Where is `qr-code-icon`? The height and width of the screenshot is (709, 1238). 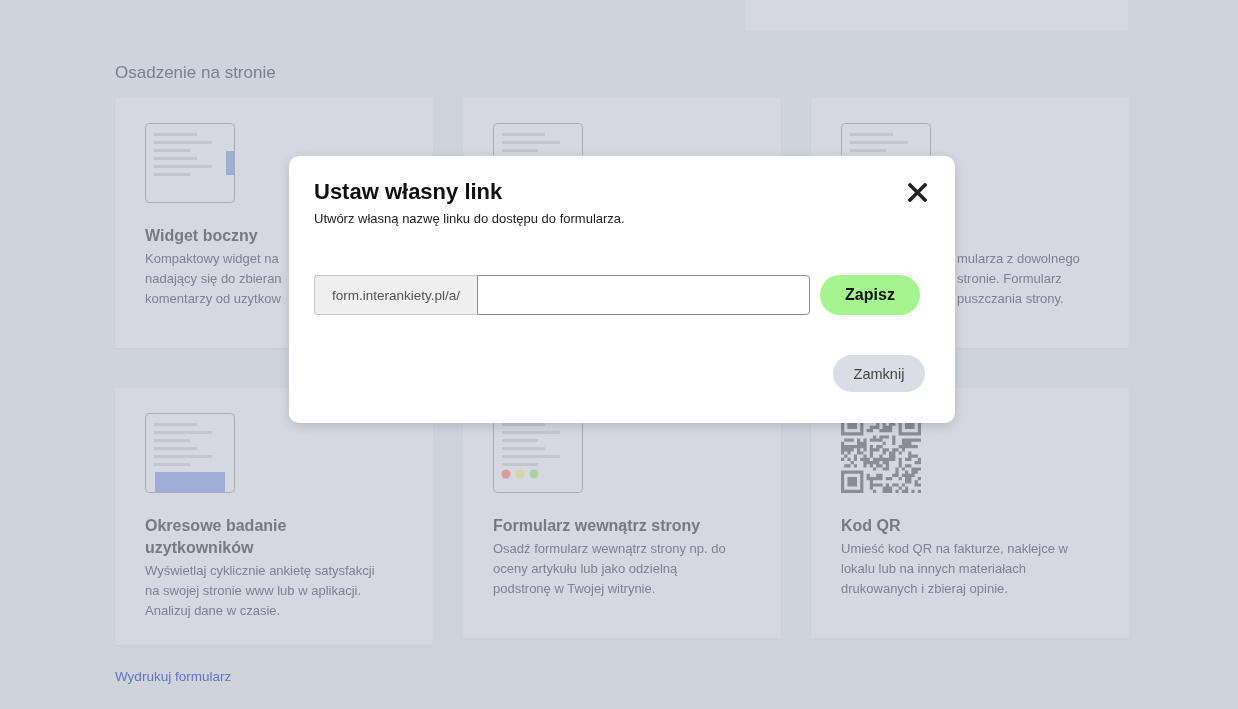
qr-code-icon is located at coordinates (881, 458).